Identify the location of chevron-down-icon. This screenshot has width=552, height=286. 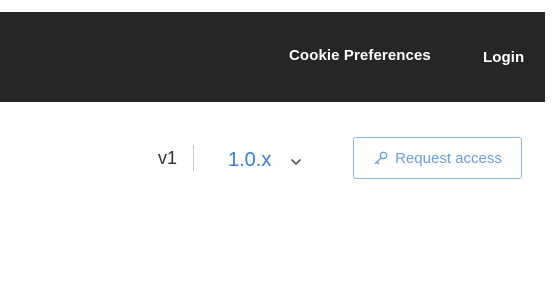
(296, 162).